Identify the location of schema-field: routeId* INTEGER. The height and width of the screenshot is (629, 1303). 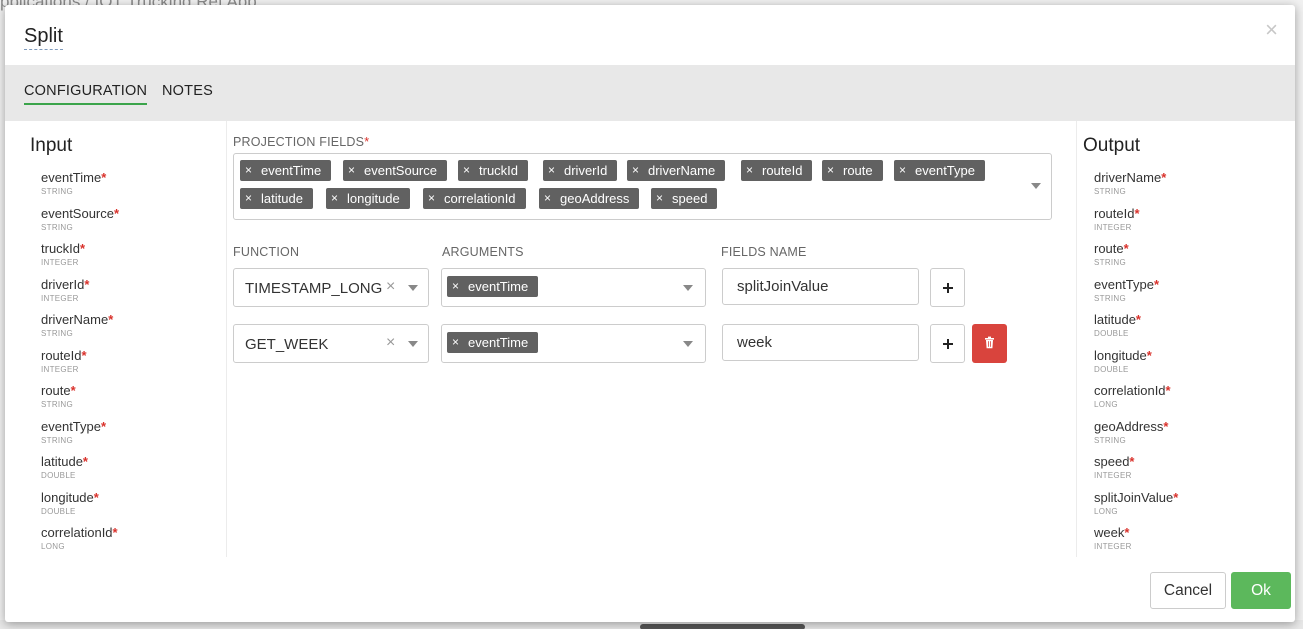
(1136, 224).